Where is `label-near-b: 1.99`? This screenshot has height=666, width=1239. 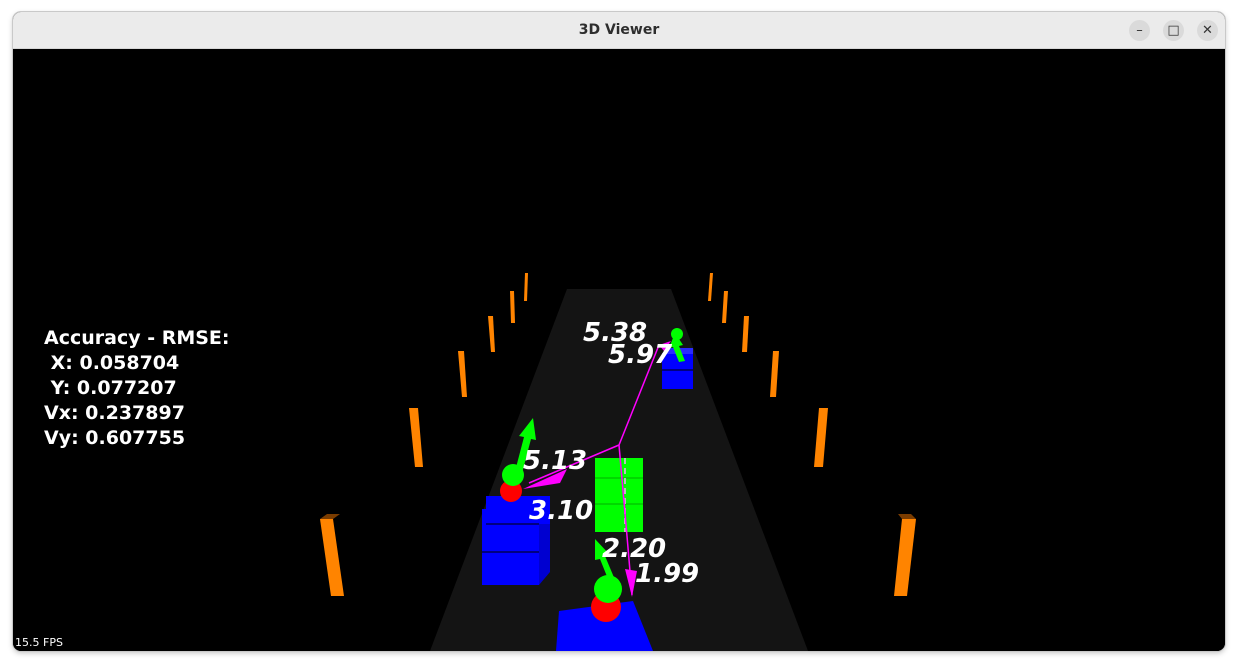 label-near-b: 1.99 is located at coordinates (667, 574).